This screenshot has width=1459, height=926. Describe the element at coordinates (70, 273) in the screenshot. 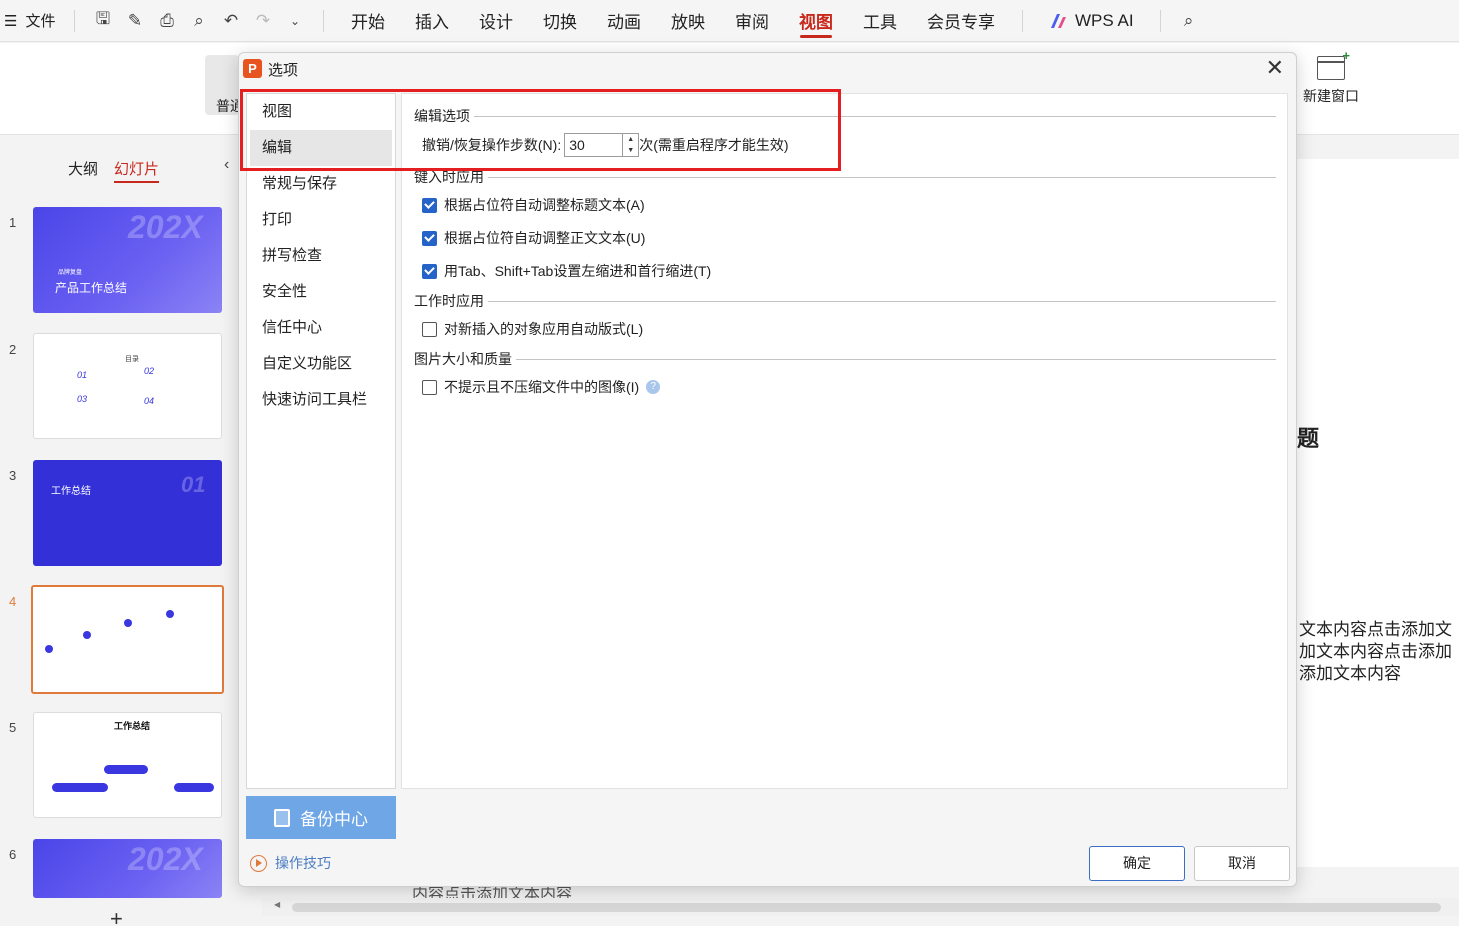

I see `slide-subtitle: 品牌复盘` at that location.